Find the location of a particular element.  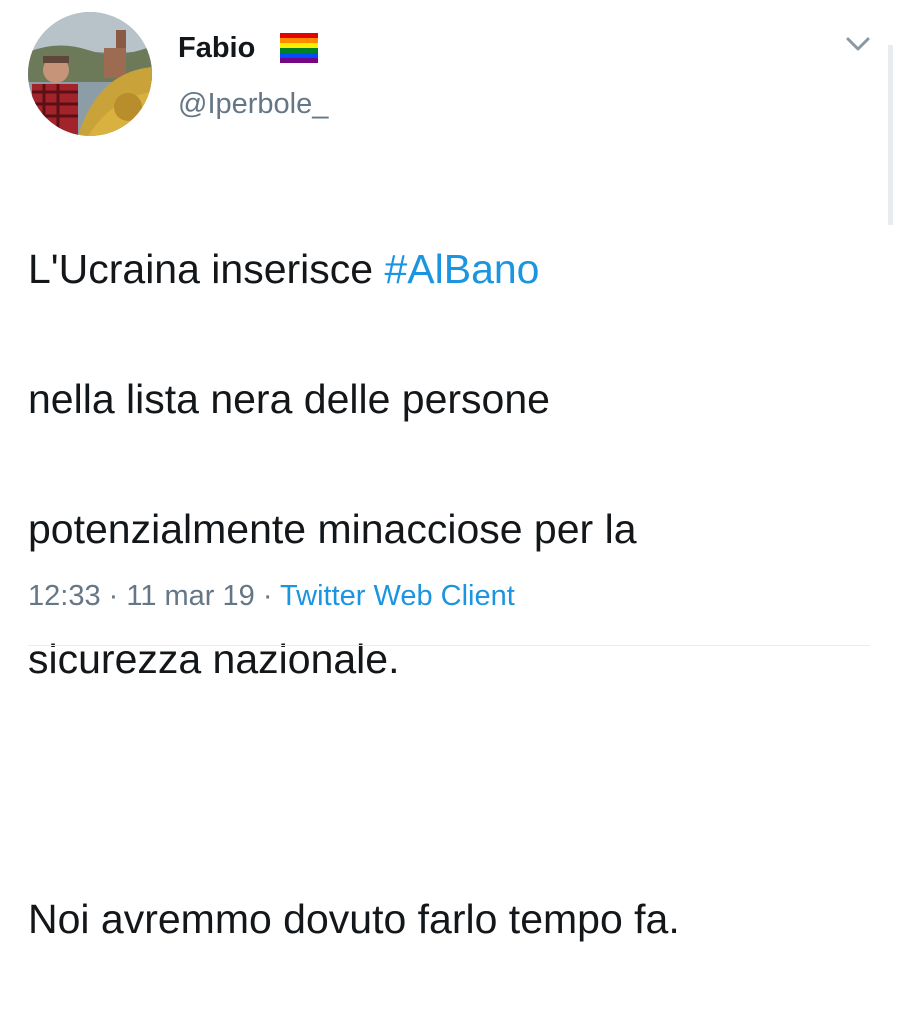

avatar is located at coordinates (90, 74).